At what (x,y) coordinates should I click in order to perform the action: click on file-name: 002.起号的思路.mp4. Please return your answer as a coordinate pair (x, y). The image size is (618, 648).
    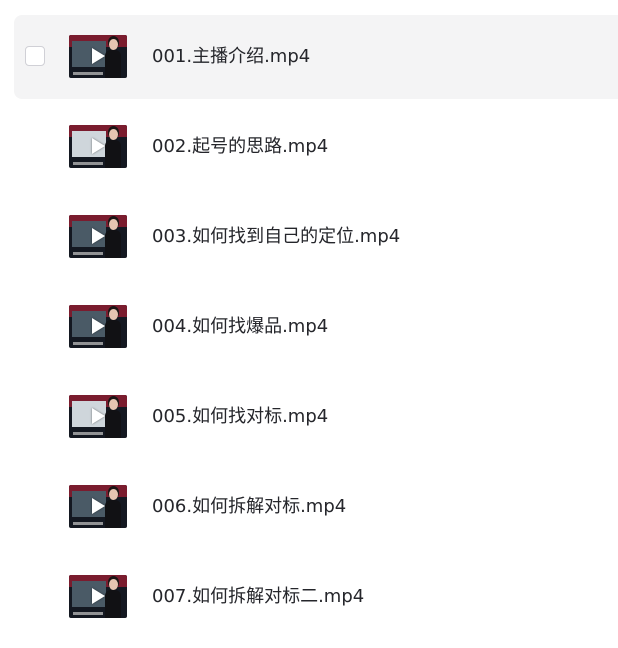
    Looking at the image, I should click on (240, 147).